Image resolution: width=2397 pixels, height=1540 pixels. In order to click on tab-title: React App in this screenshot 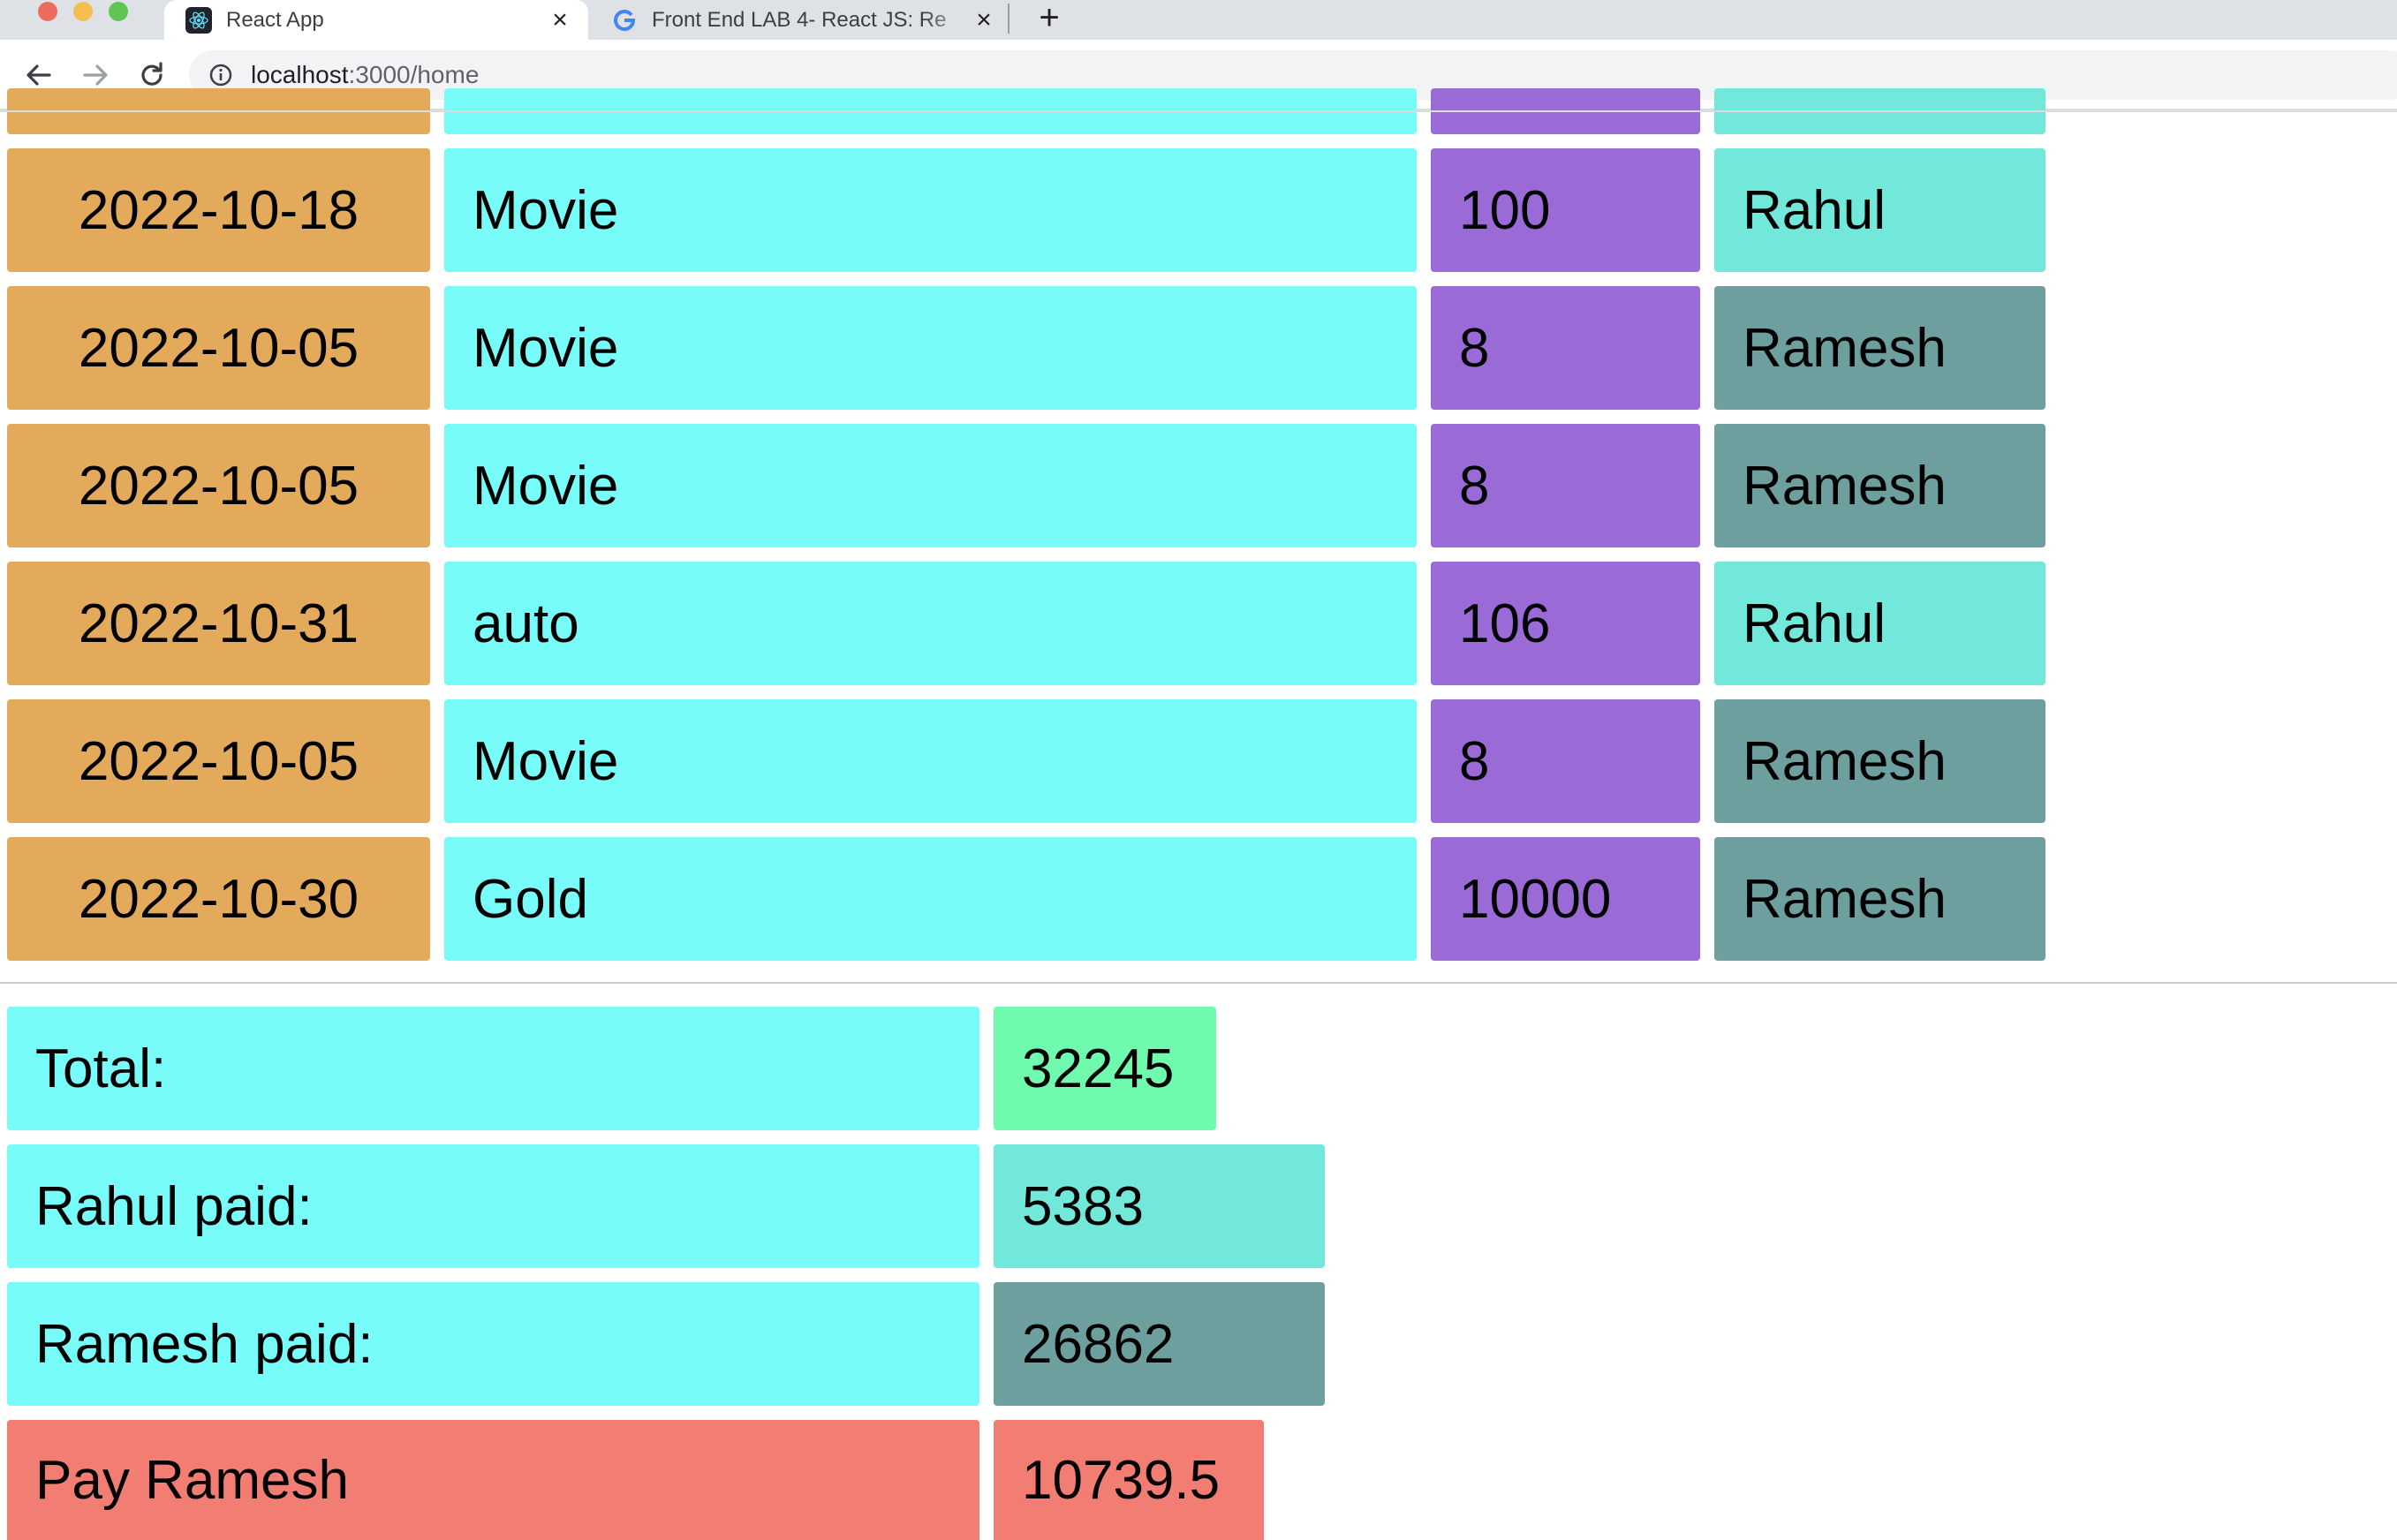, I will do `click(275, 19)`.